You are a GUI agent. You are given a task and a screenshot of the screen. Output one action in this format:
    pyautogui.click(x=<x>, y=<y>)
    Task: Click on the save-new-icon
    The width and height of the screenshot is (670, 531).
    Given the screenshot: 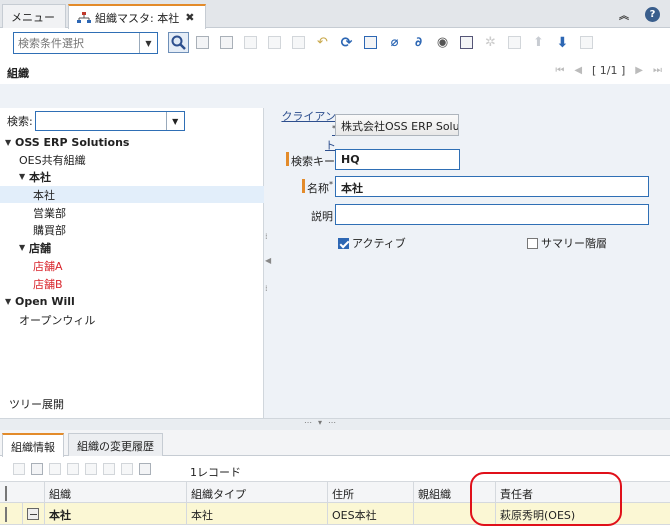 What is the action you would take?
    pyautogui.click(x=274, y=42)
    